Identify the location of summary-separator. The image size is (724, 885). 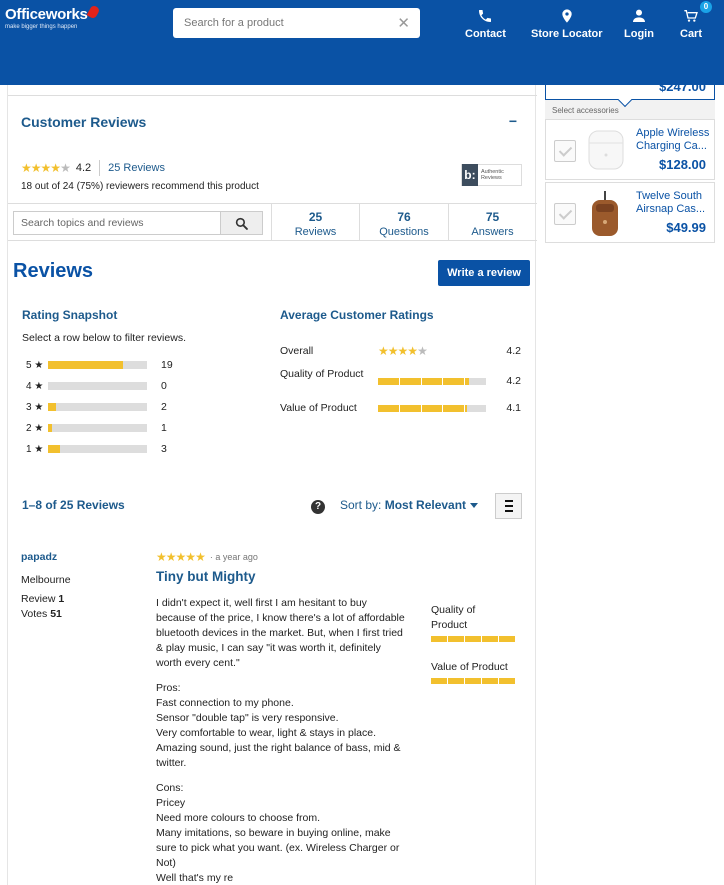
(100, 168).